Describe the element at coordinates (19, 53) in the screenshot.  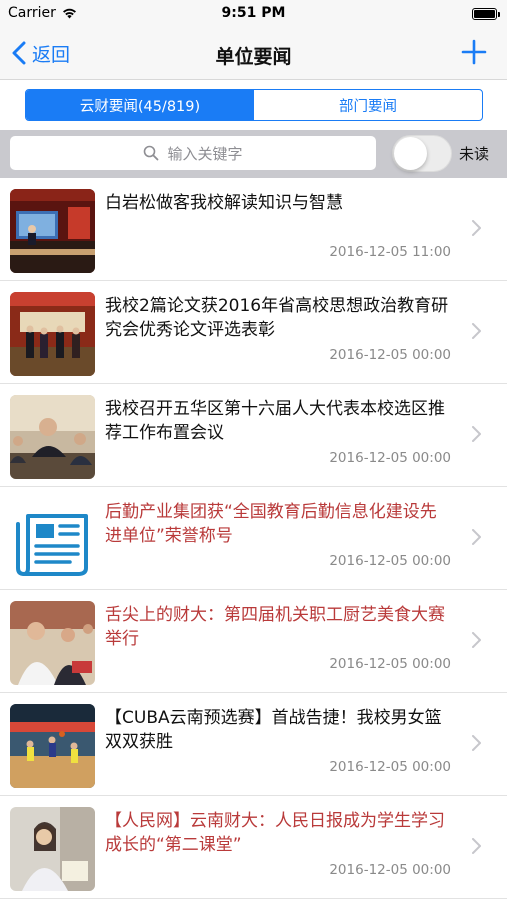
I see `chevron-left-icon` at that location.